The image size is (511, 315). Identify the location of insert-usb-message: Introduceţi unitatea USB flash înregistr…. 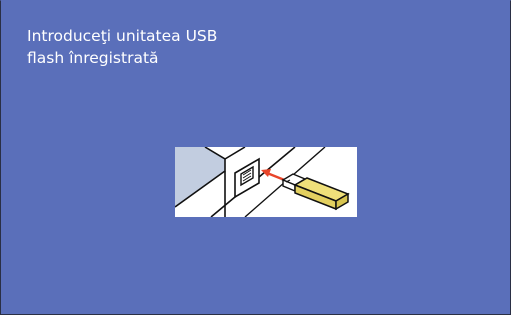
(122, 47).